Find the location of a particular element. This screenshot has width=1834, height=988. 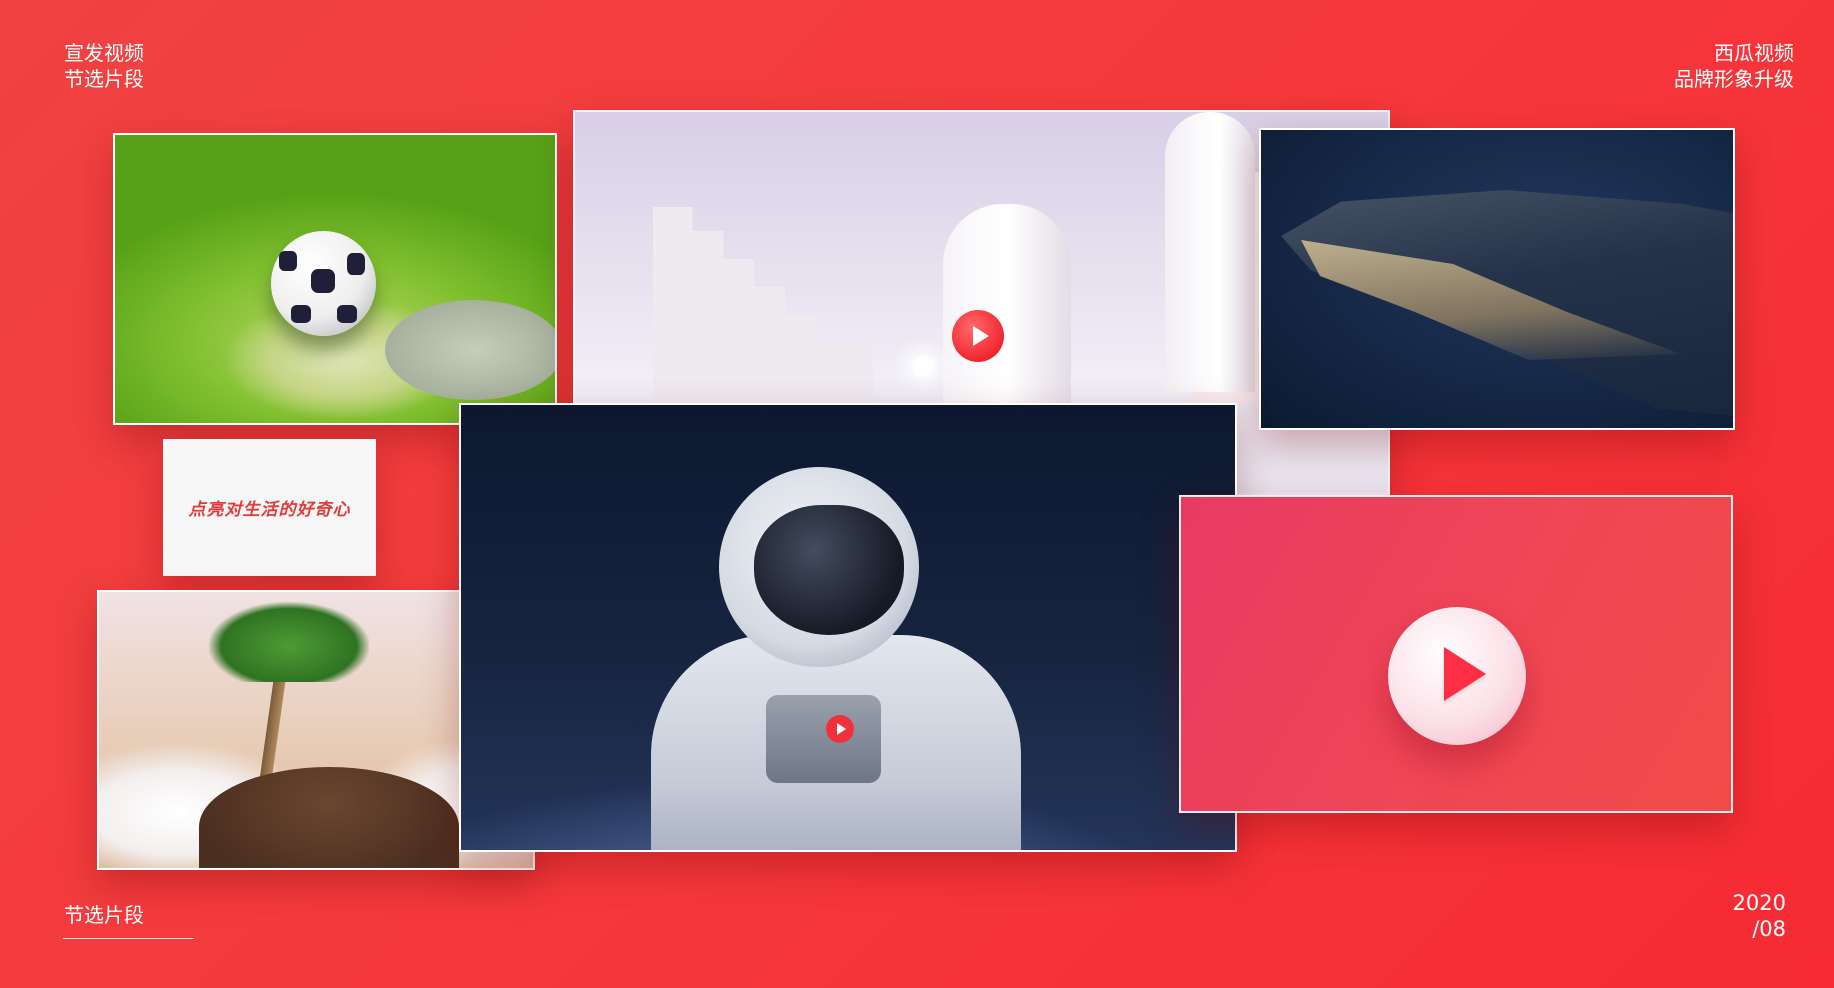

astronaut-visor is located at coordinates (829, 570).